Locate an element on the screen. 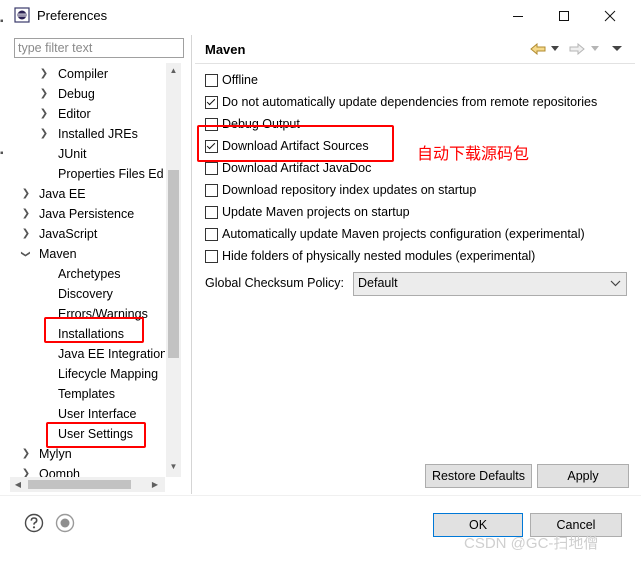 Image resolution: width=641 pixels, height=561 pixels. annotation-highlight-download-sources is located at coordinates (295, 143).